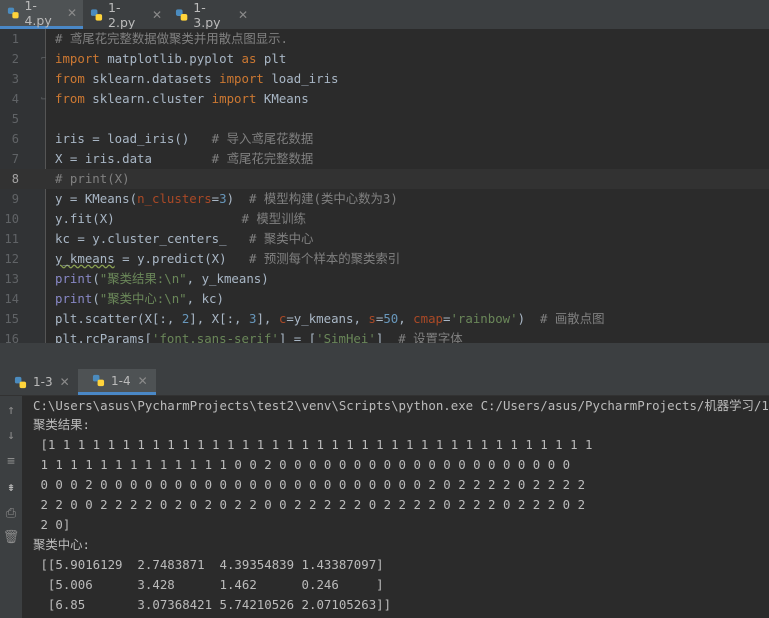  What do you see at coordinates (15, 179) in the screenshot?
I see `line-number: 8` at bounding box center [15, 179].